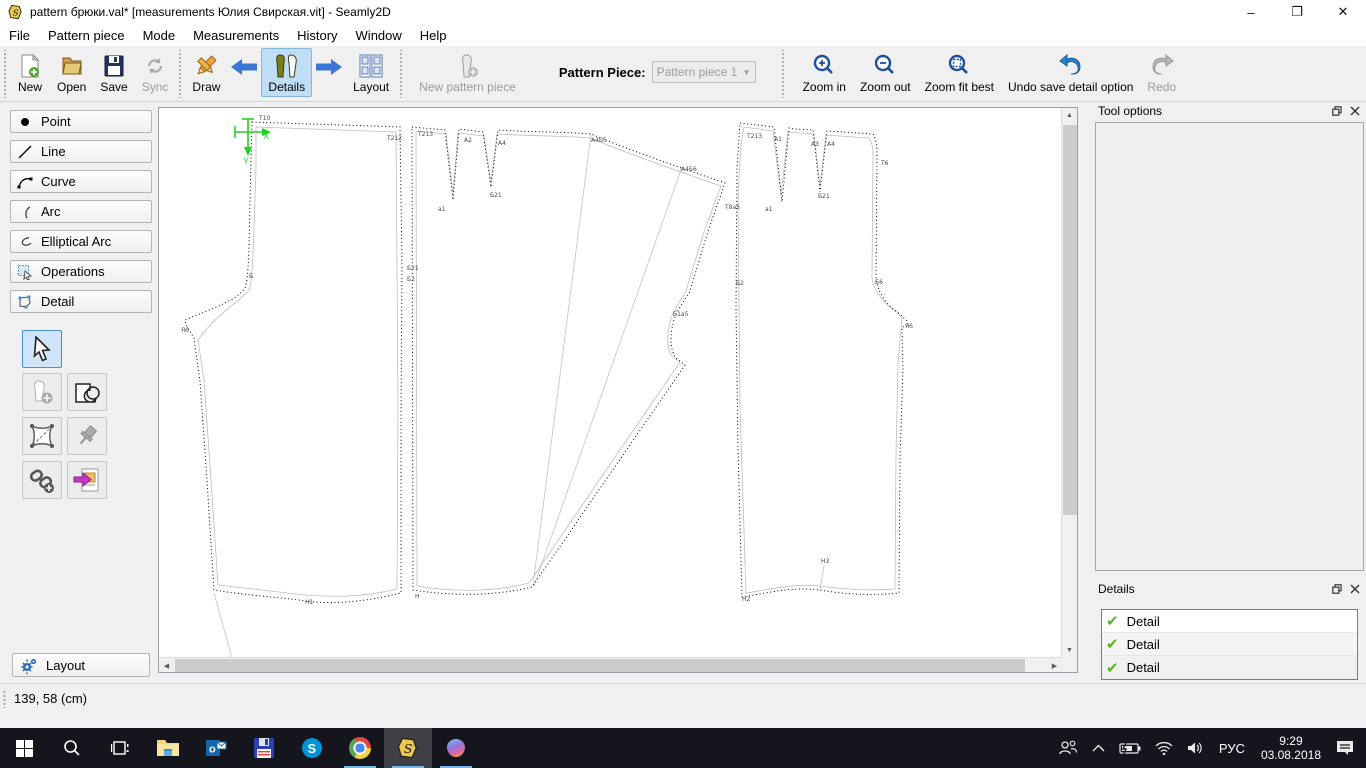 The height and width of the screenshot is (768, 1366). Describe the element at coordinates (216, 748) in the screenshot. I see `outlook-button: o` at that location.